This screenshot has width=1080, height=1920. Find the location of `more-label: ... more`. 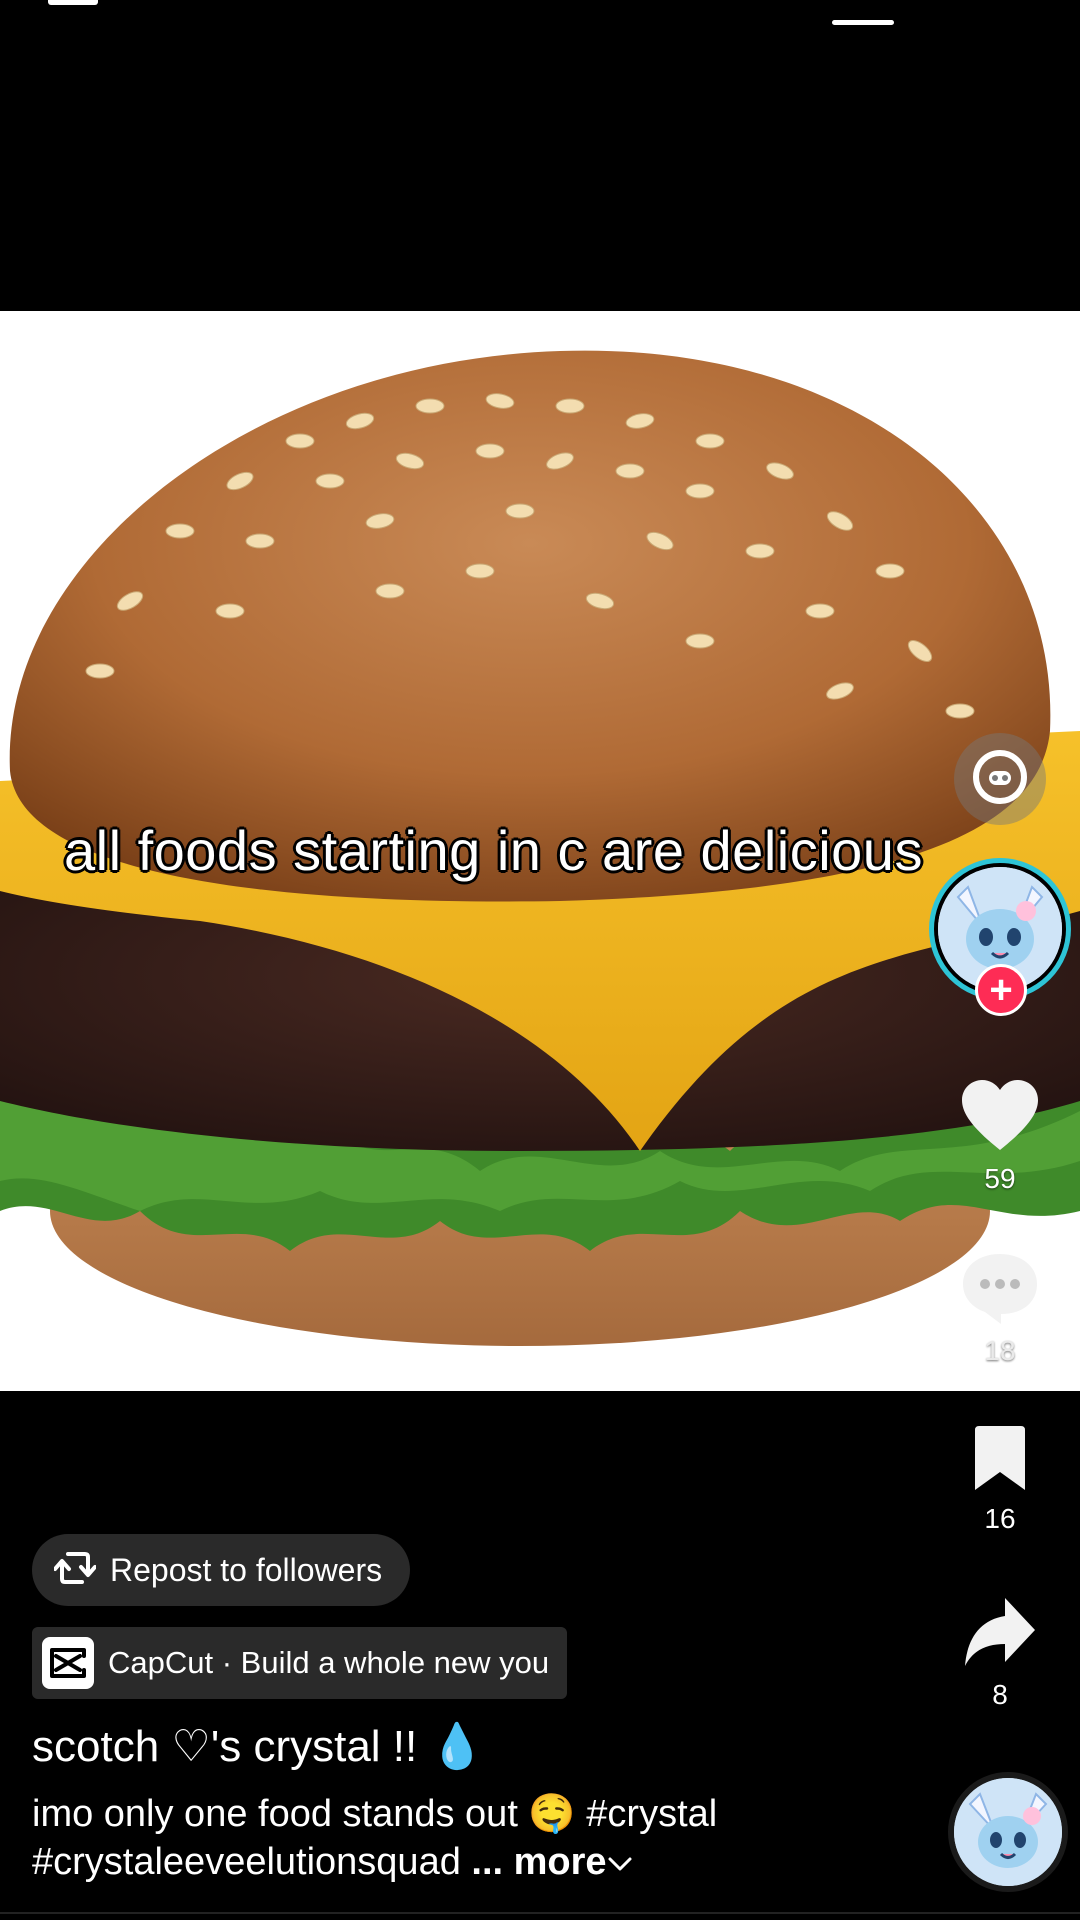

more-label: ... more is located at coordinates (539, 1862).